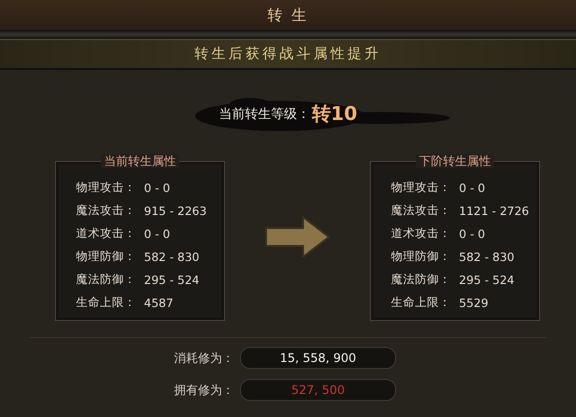 The width and height of the screenshot is (576, 417). What do you see at coordinates (288, 15) in the screenshot?
I see `window-title: 转 生` at bounding box center [288, 15].